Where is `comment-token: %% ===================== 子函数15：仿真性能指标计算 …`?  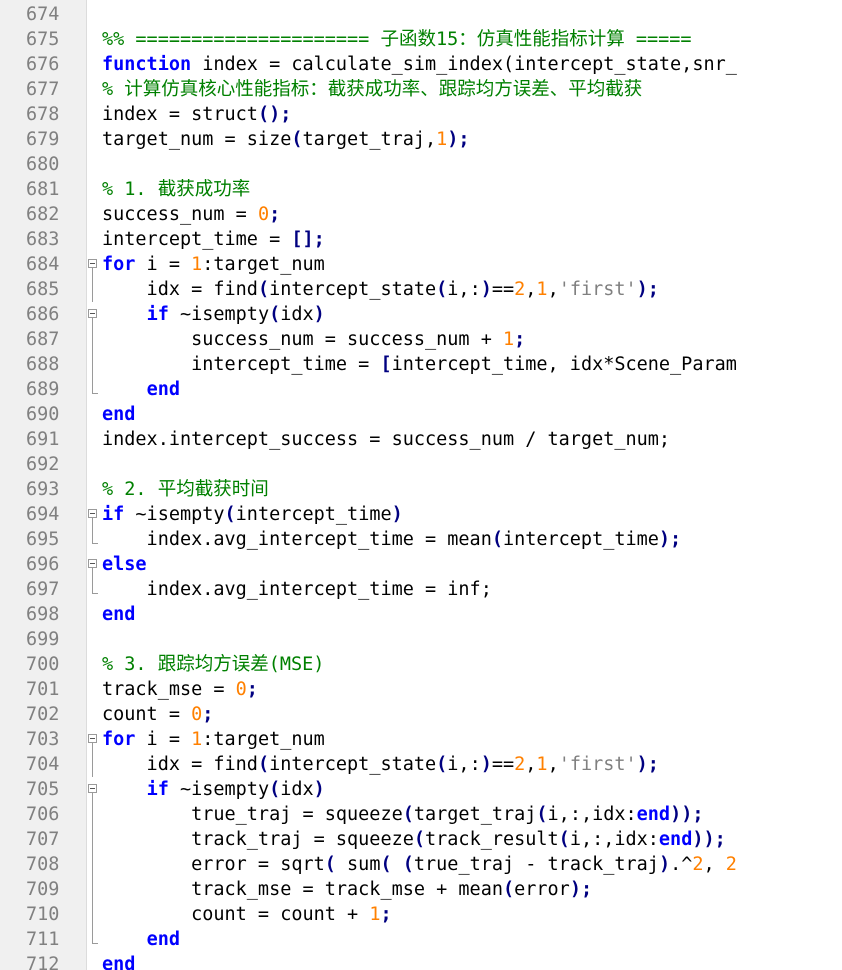 comment-token: %% ===================== 子函数15：仿真性能指标计算 … is located at coordinates (397, 39).